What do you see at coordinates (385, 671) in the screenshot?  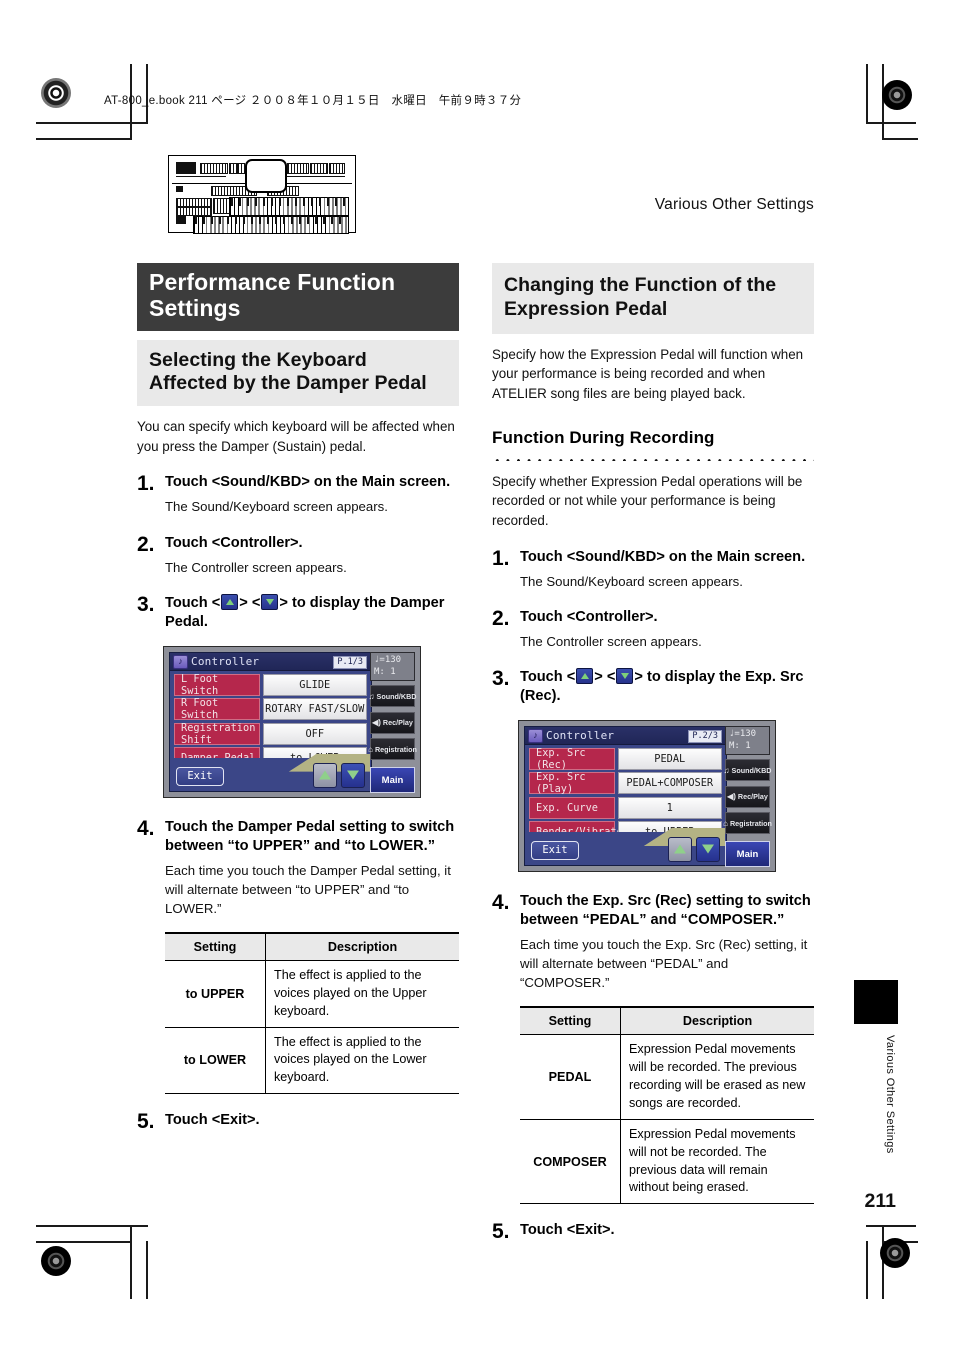 I see `measure-value: M: 1` at bounding box center [385, 671].